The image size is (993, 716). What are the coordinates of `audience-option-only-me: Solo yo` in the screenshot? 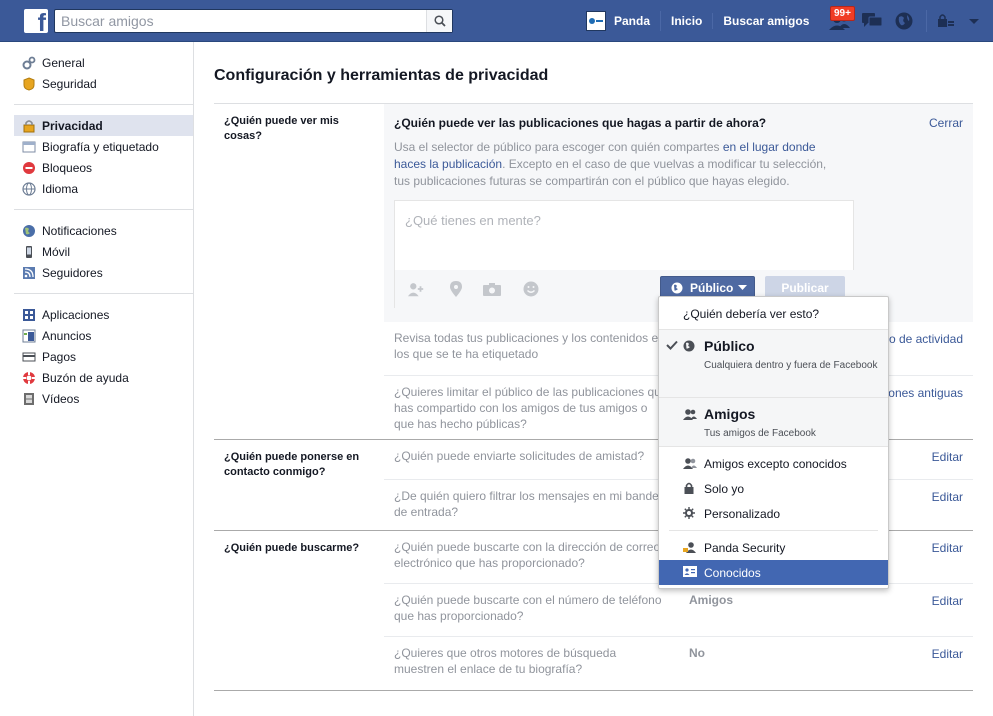 It's located at (773, 488).